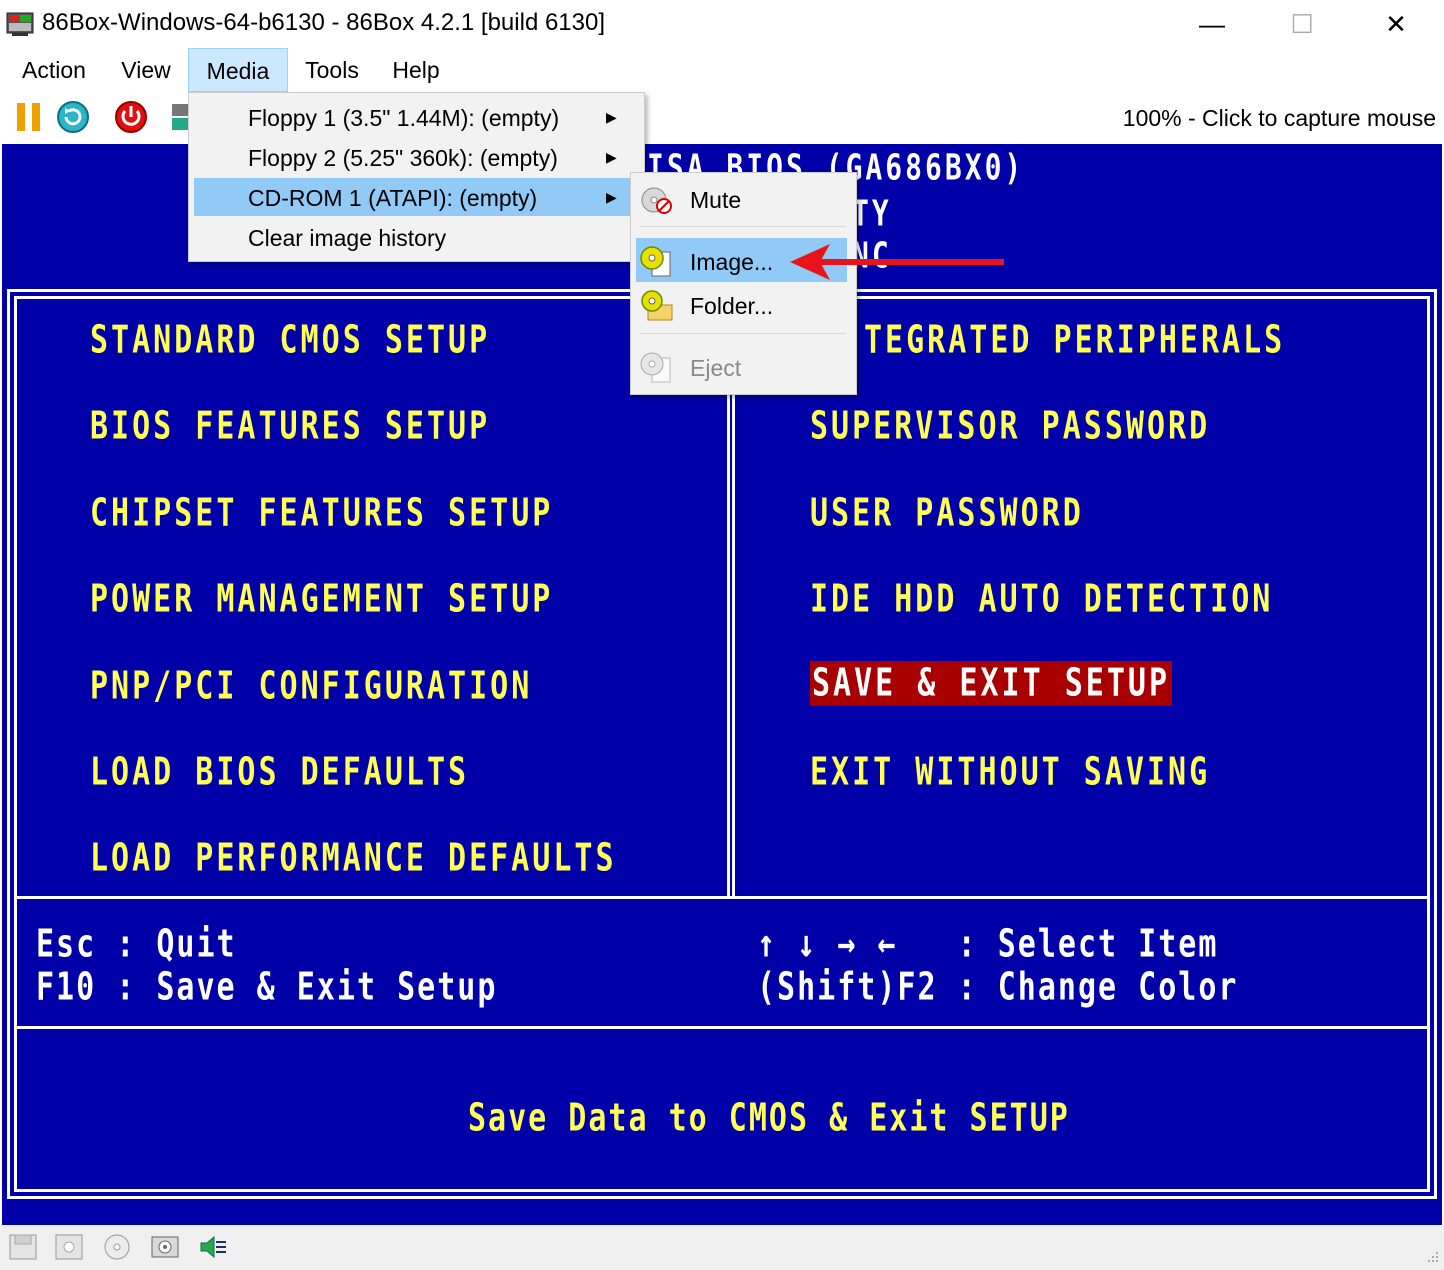  Describe the element at coordinates (279, 772) in the screenshot. I see `bios-item-load-bios-defaults: LOAD BIOS DEFAULTS` at that location.